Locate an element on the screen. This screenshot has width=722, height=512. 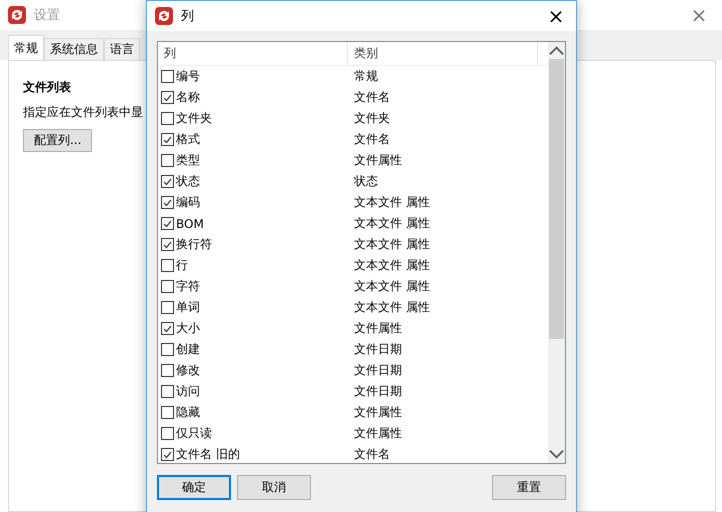
column-name: 名称 is located at coordinates (188, 97).